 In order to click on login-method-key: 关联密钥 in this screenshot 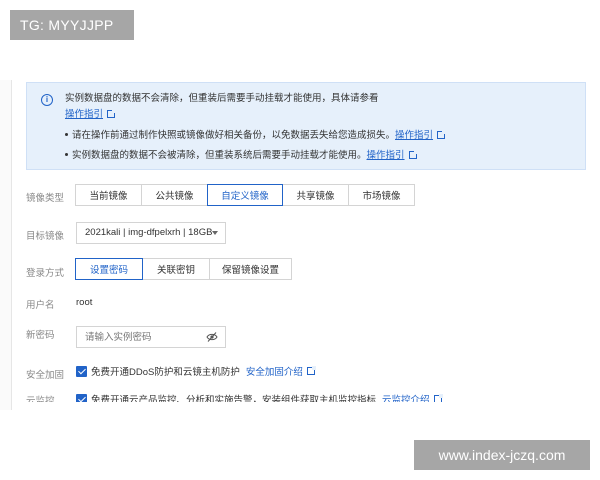, I will do `click(176, 269)`.